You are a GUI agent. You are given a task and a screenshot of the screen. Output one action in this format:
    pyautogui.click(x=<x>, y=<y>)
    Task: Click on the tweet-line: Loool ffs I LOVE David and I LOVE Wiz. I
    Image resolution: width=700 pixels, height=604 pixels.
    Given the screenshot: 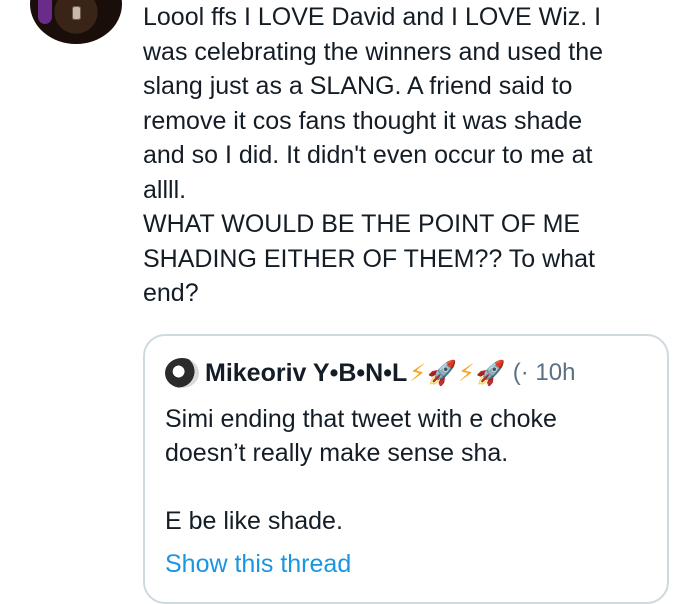 What is the action you would take?
    pyautogui.click(x=372, y=17)
    